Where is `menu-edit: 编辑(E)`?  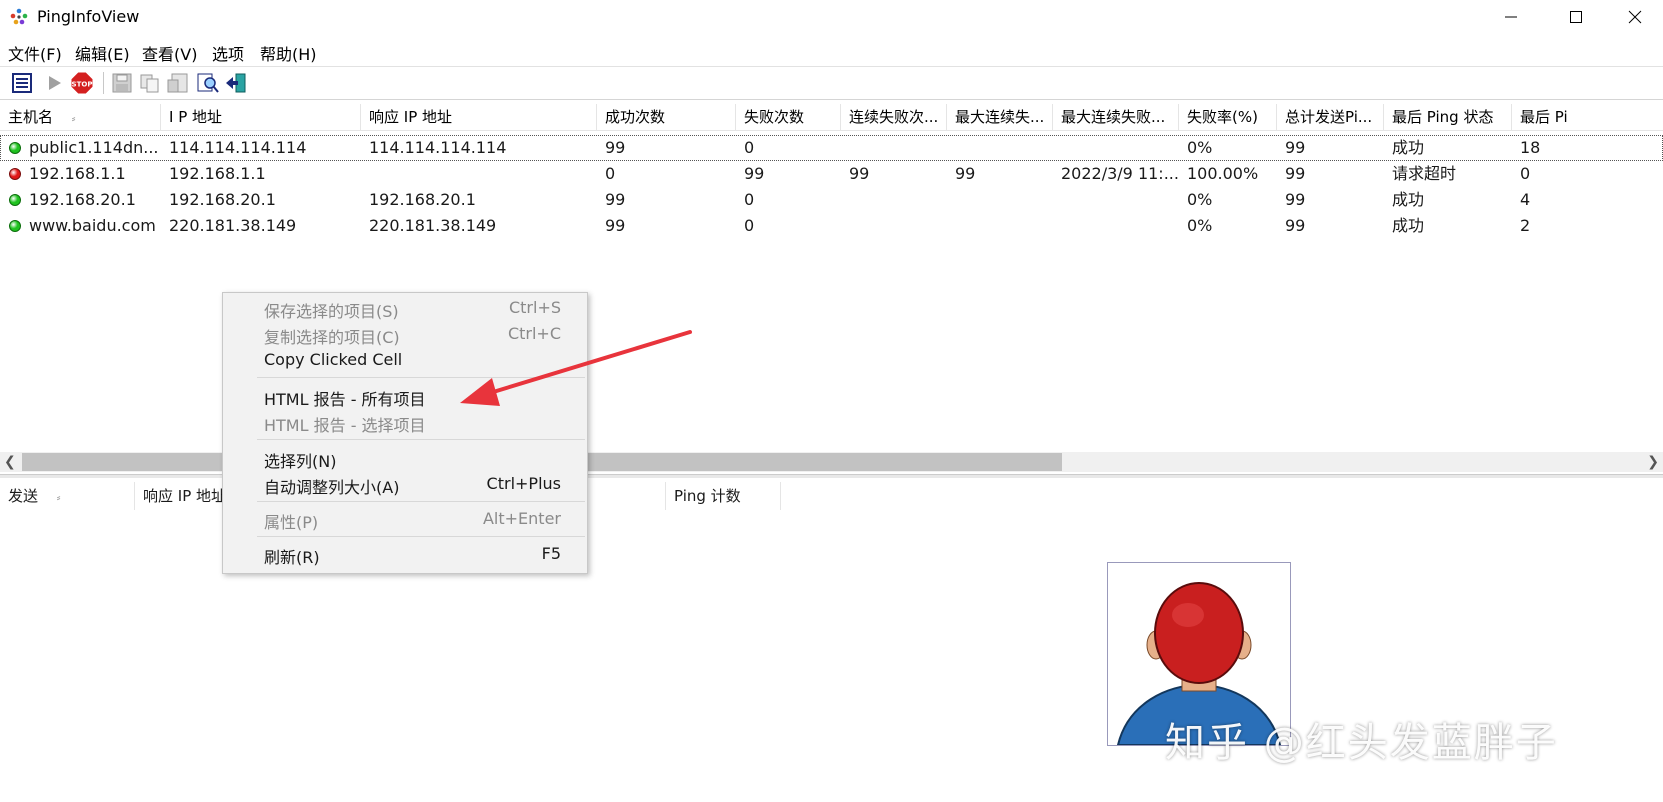 menu-edit: 编辑(E) is located at coordinates (102, 53).